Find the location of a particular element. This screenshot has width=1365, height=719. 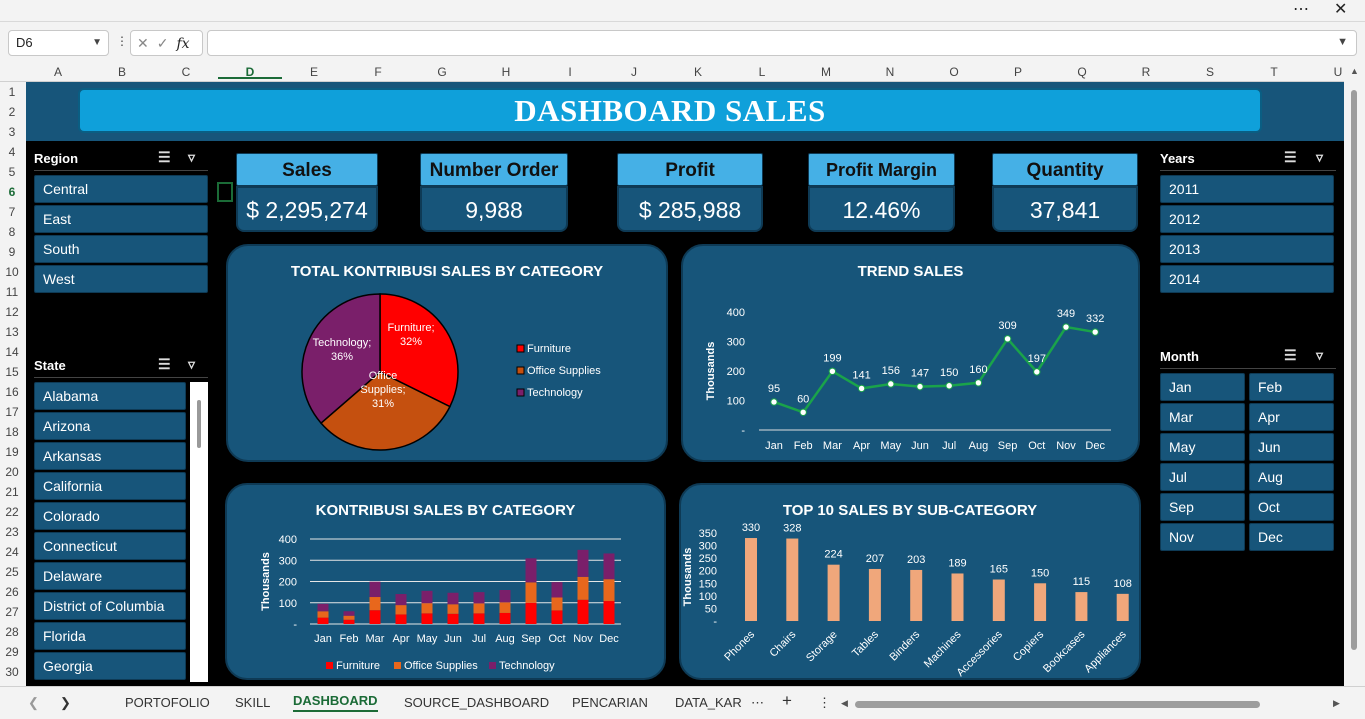

column-header: T is located at coordinates (1274, 72).